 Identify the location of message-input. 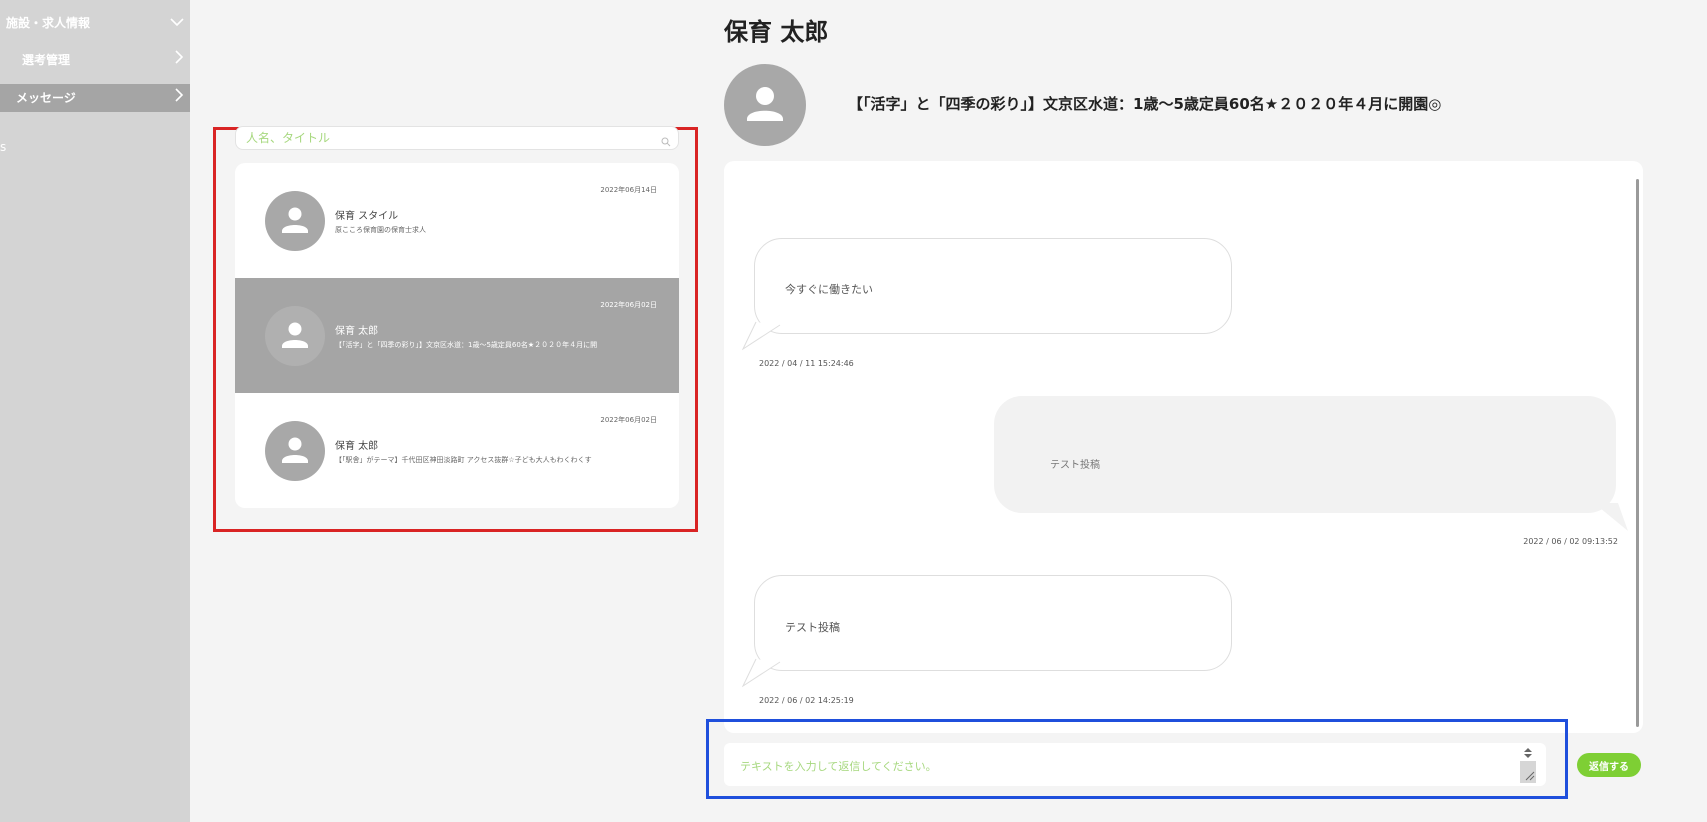
(1135, 768).